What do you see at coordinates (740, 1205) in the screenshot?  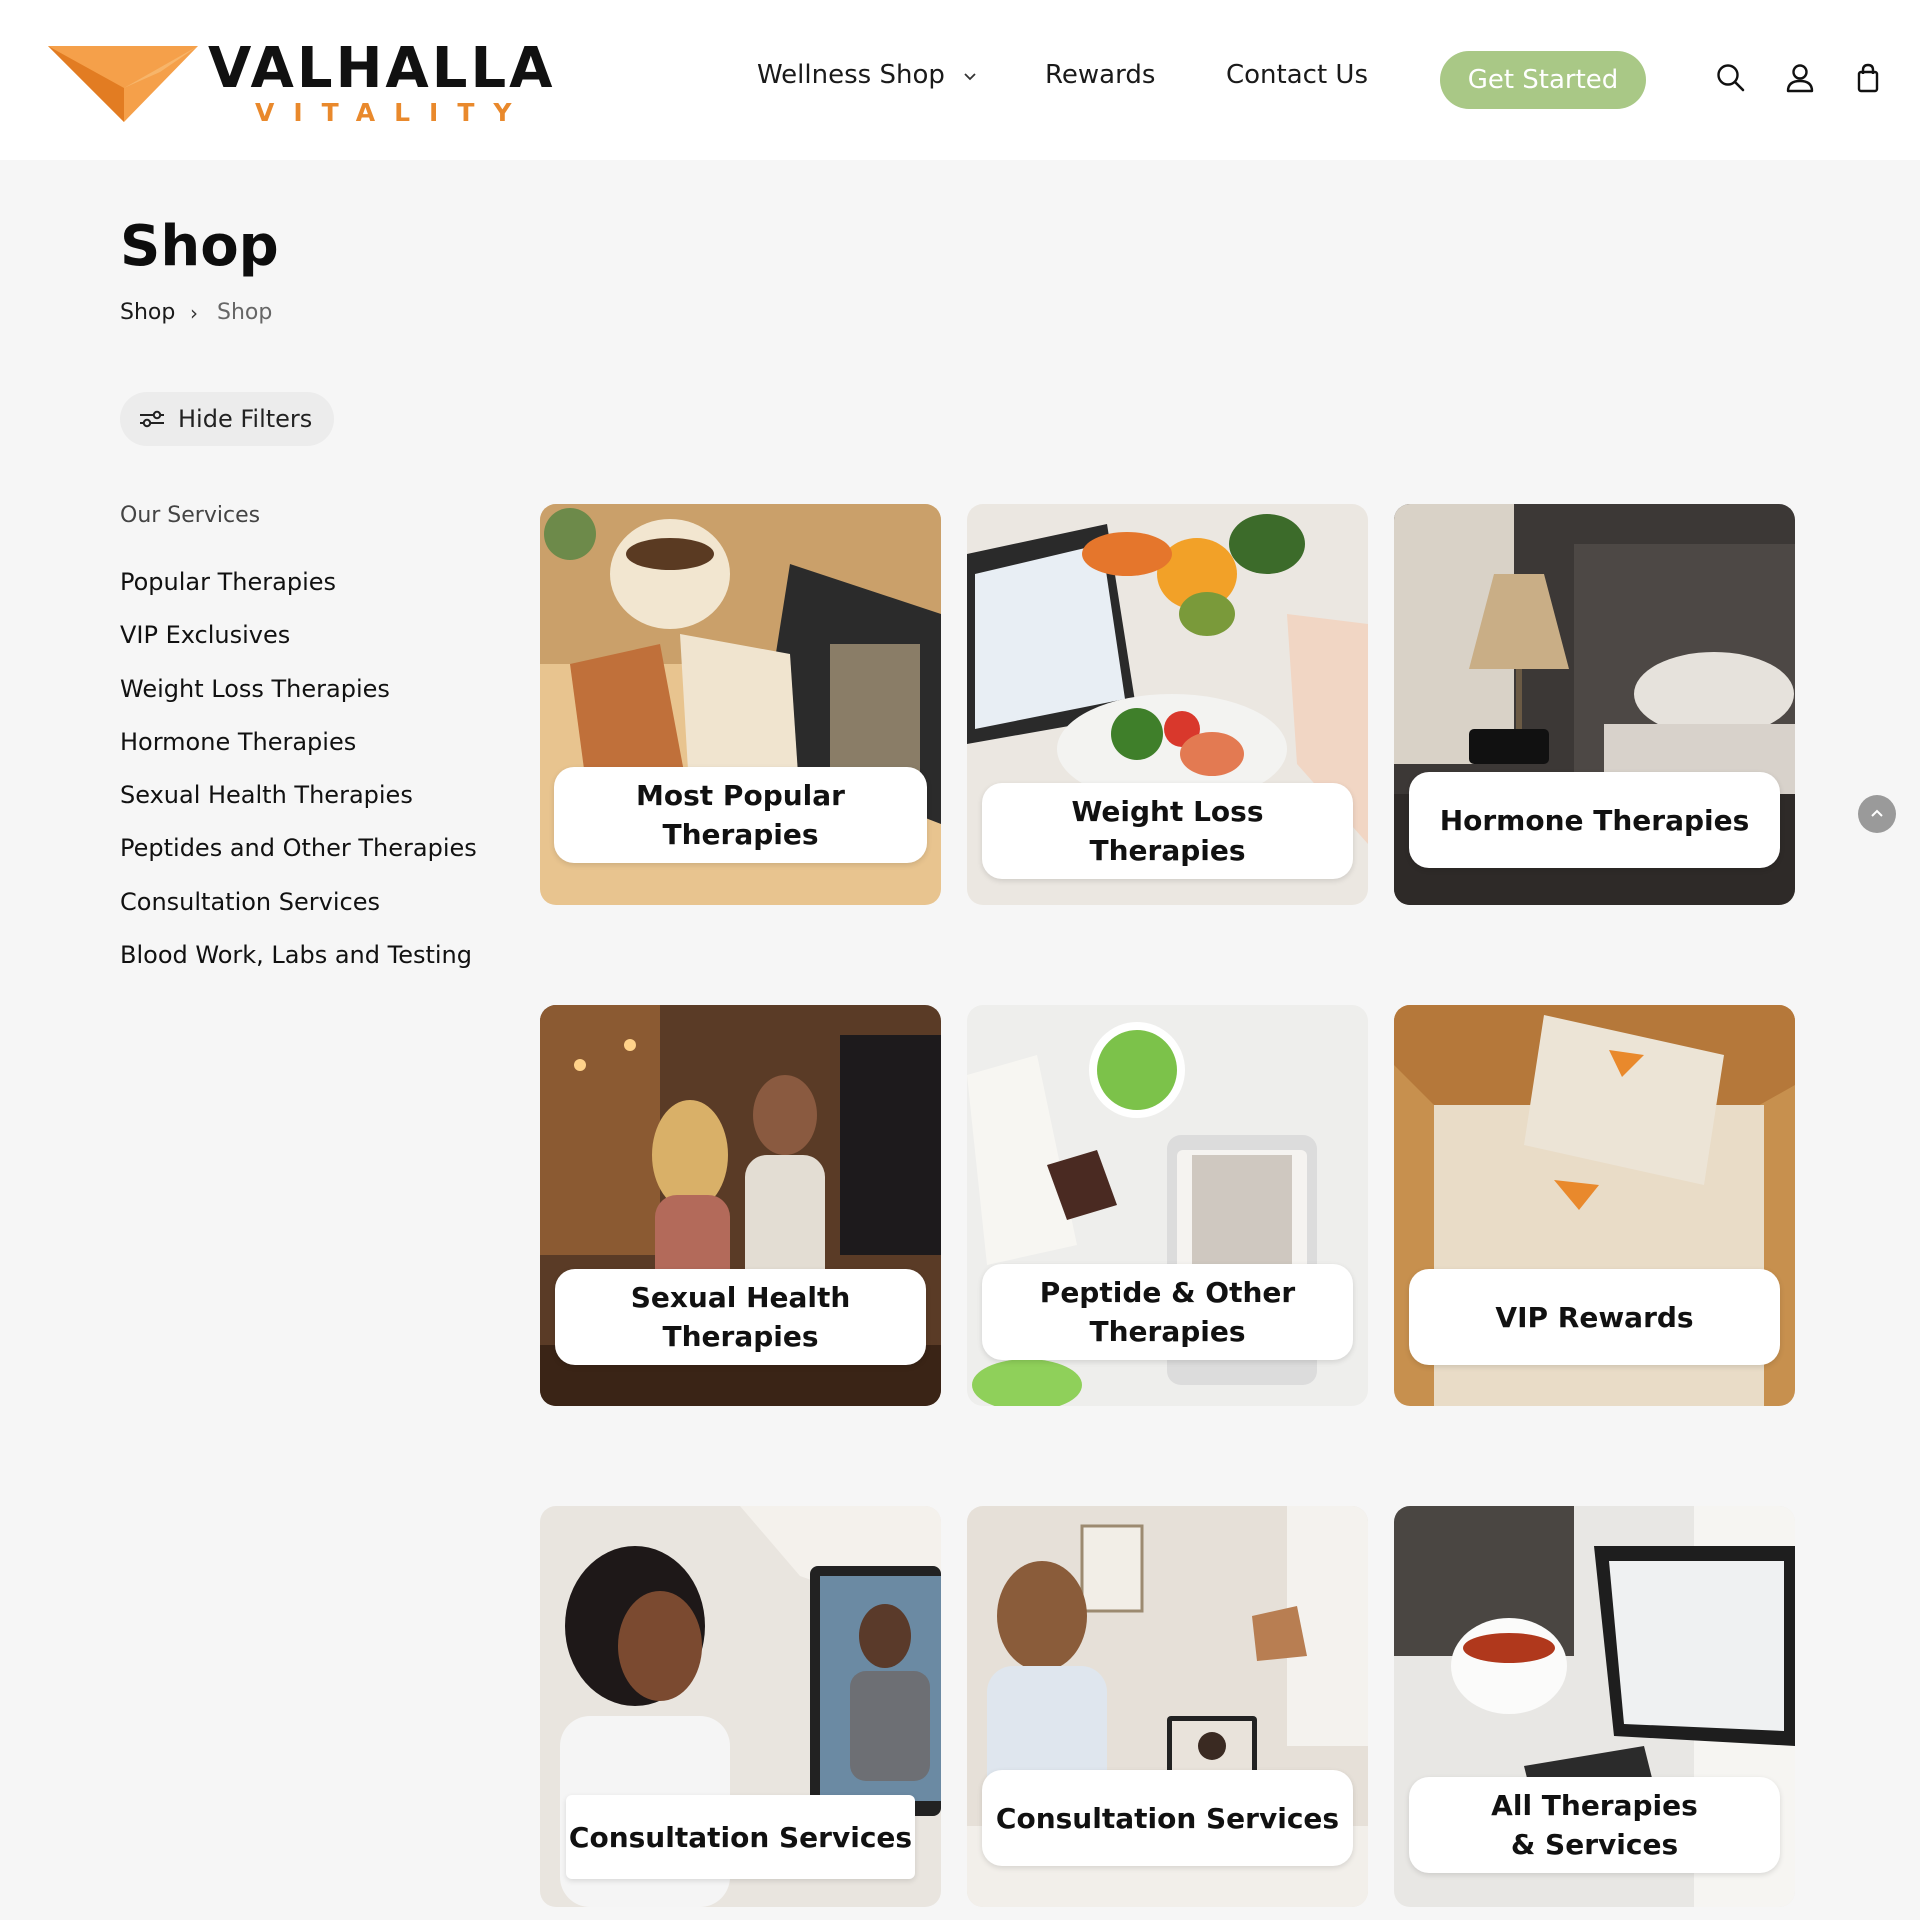 I see `category-tile-sexual-health: Sexual Health Therapies` at bounding box center [740, 1205].